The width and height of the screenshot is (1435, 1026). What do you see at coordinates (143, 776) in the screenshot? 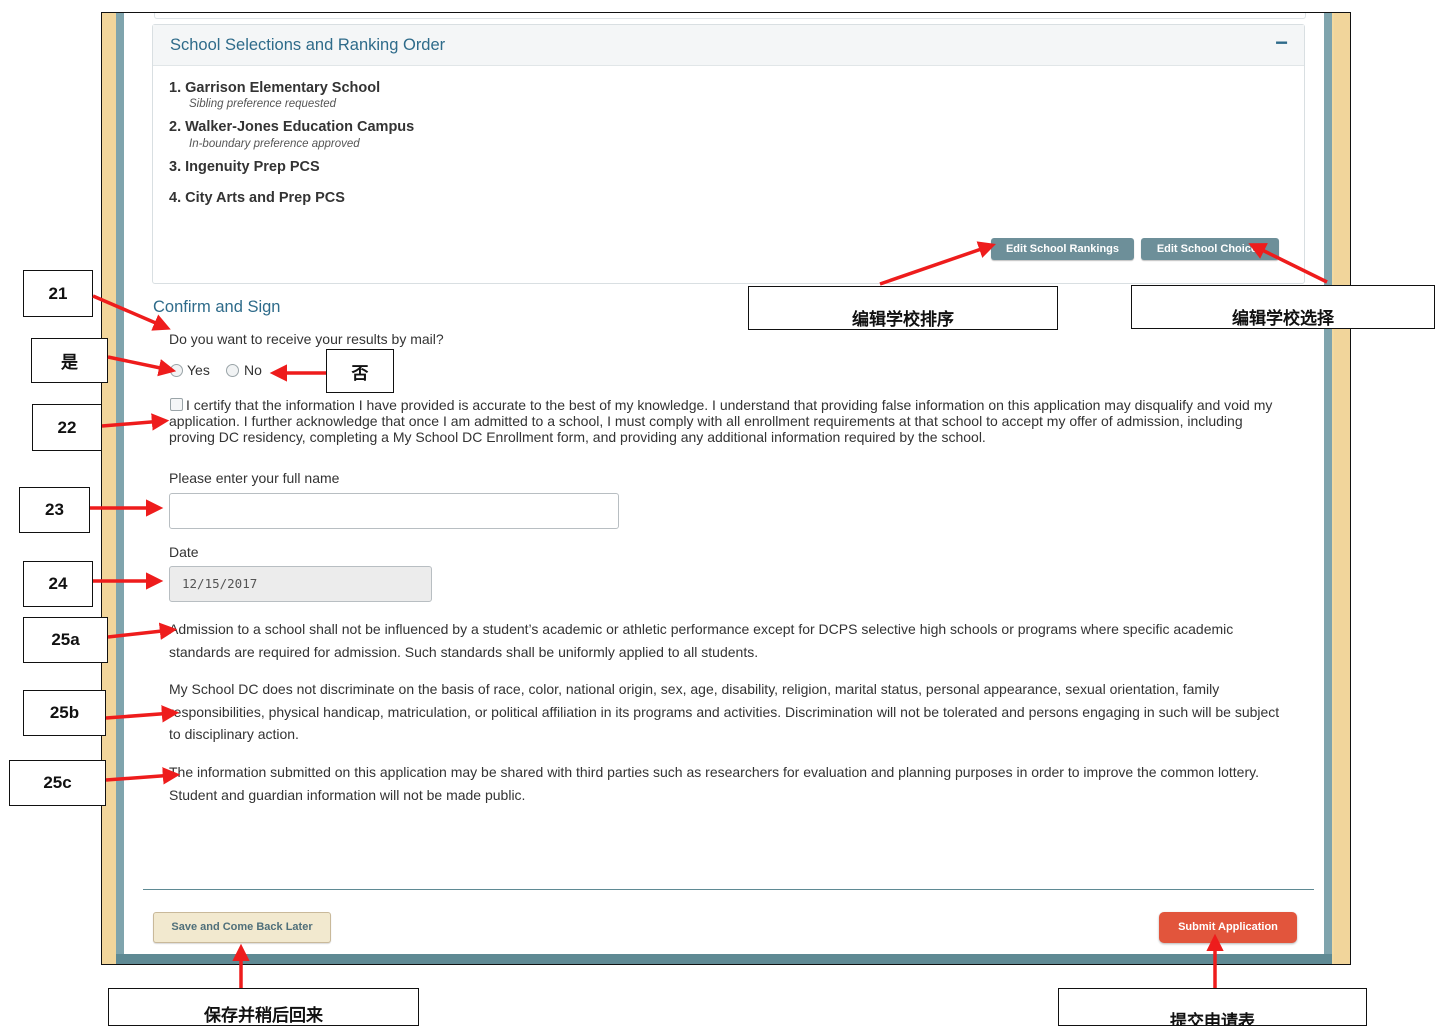
I see `arrow-25c` at bounding box center [143, 776].